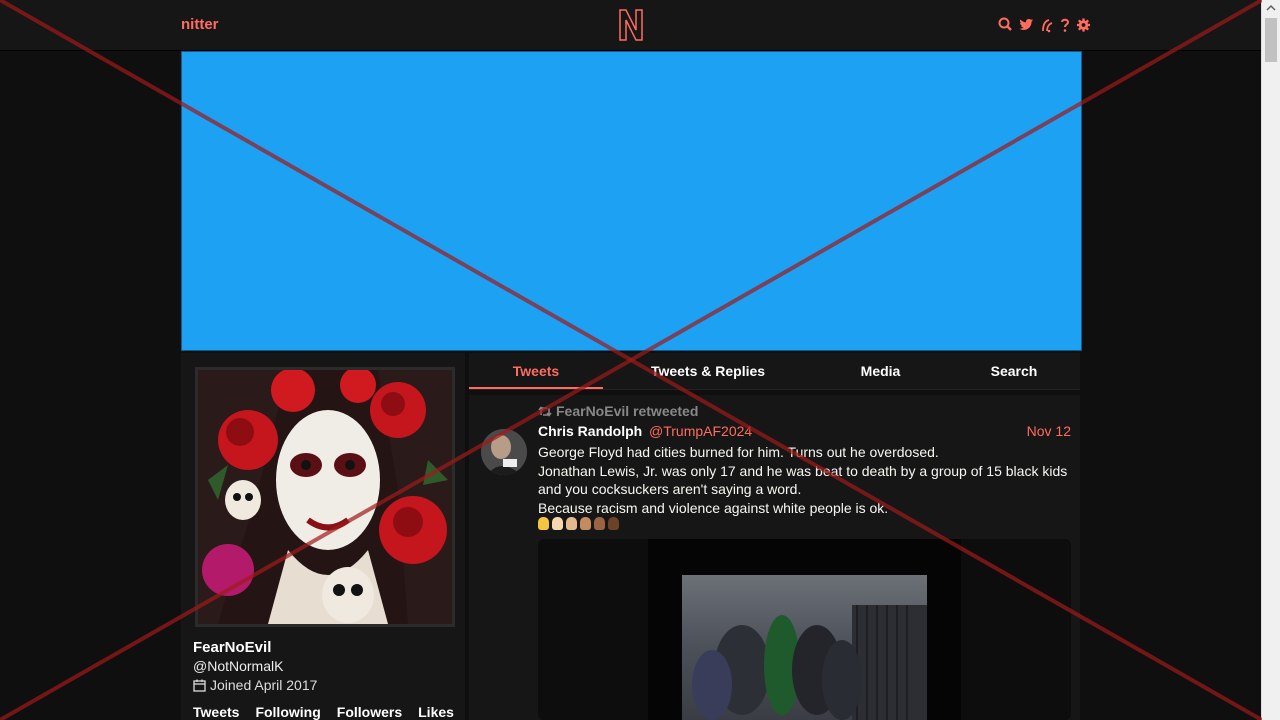 The height and width of the screenshot is (720, 1280). Describe the element at coordinates (232, 647) in the screenshot. I see `profile-name: FearNoEvil` at that location.